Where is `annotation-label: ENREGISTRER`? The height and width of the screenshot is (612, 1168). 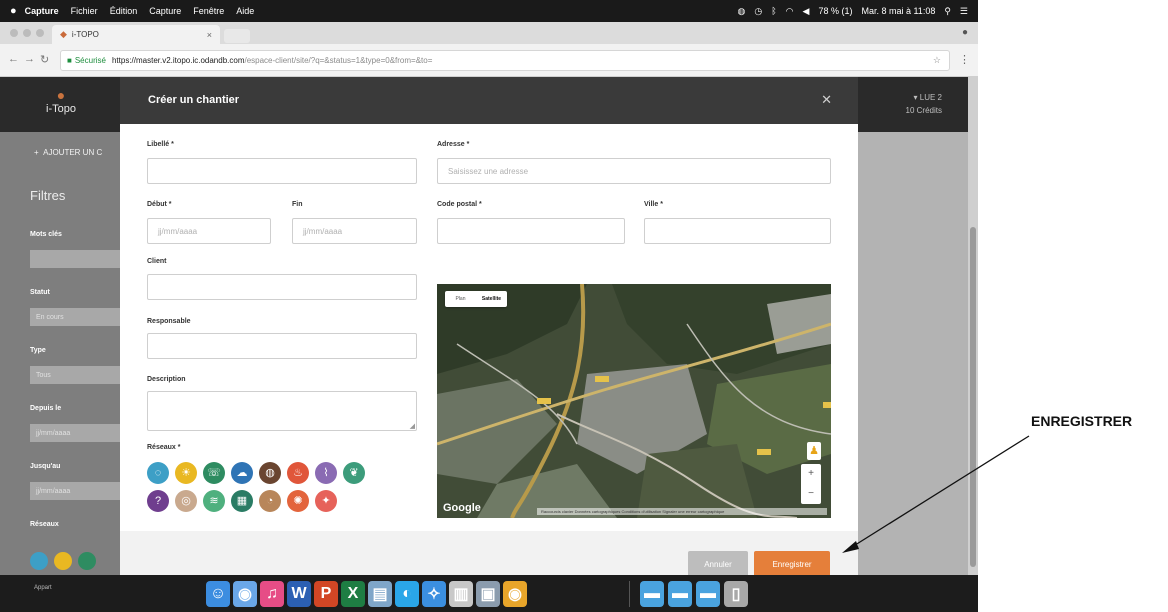
annotation-label: ENREGISTRER is located at coordinates (1082, 421).